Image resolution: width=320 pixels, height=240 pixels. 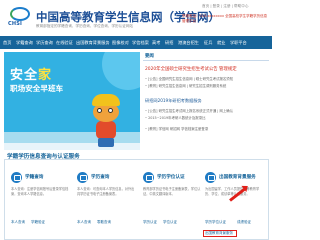 I want to click on nav-item-archive: 学信档案, so click(x=140, y=42).